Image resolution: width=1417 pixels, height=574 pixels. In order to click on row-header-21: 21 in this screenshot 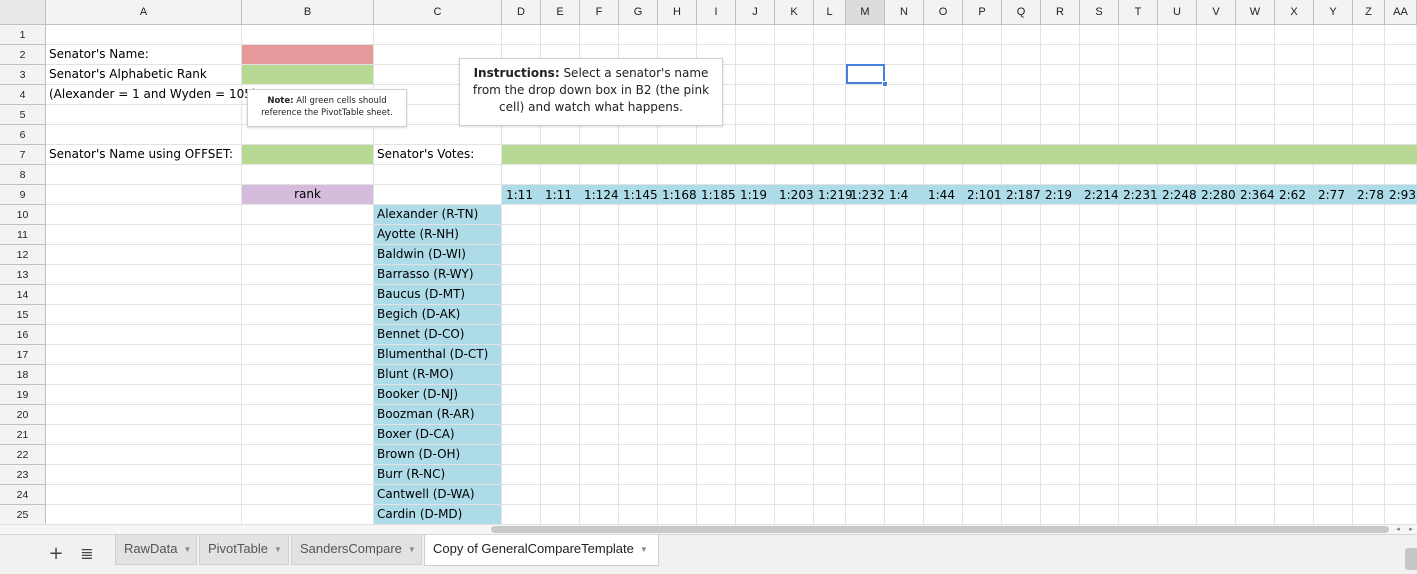, I will do `click(23, 435)`.